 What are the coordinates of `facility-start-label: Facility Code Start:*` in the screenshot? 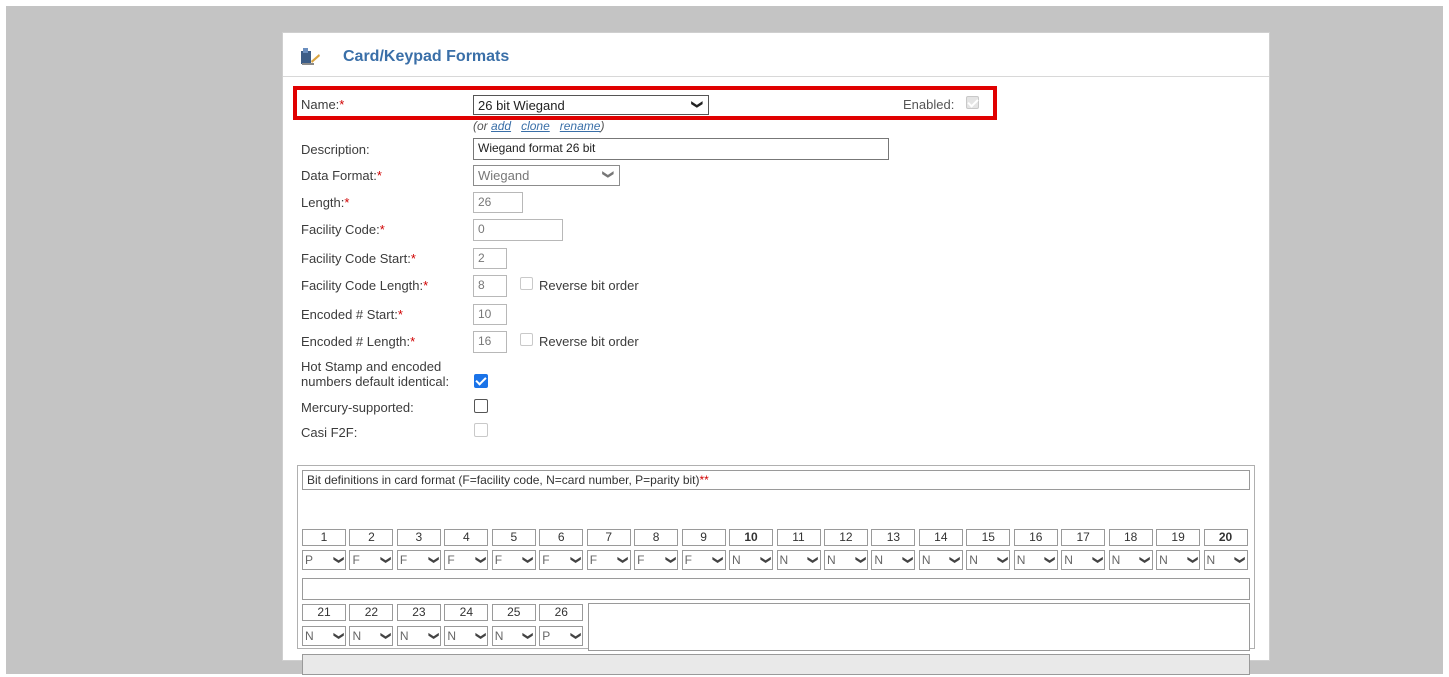 It's located at (358, 258).